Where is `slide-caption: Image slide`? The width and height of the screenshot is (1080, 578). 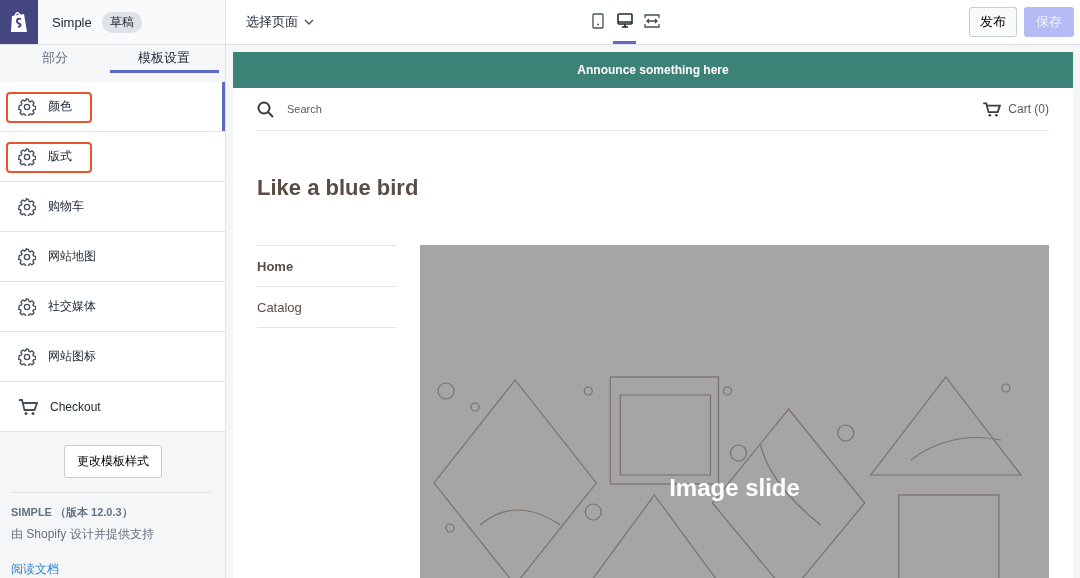
slide-caption: Image slide is located at coordinates (734, 488).